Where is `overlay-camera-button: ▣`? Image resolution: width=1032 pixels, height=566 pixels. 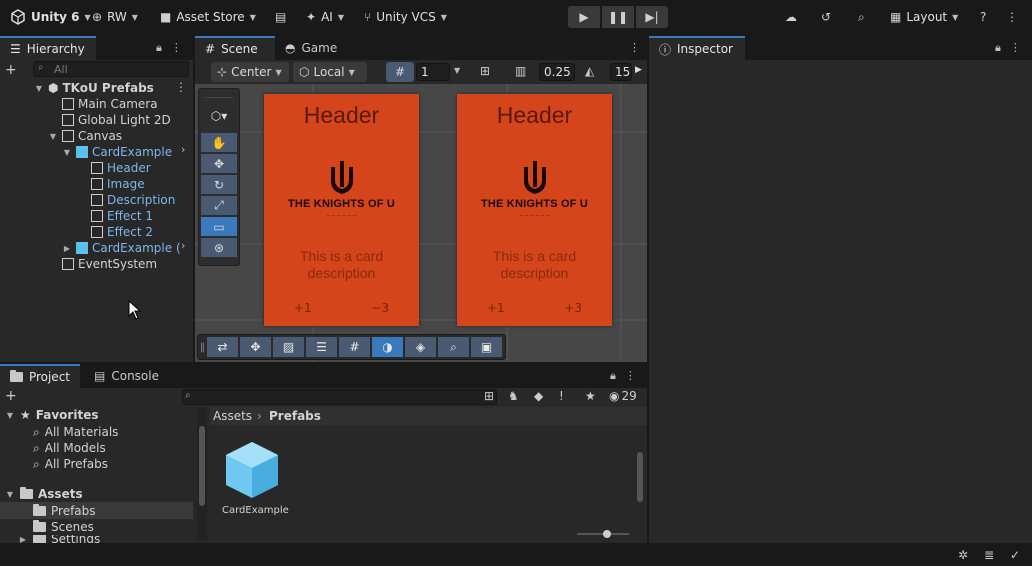 overlay-camera-button: ▣ is located at coordinates (486, 347).